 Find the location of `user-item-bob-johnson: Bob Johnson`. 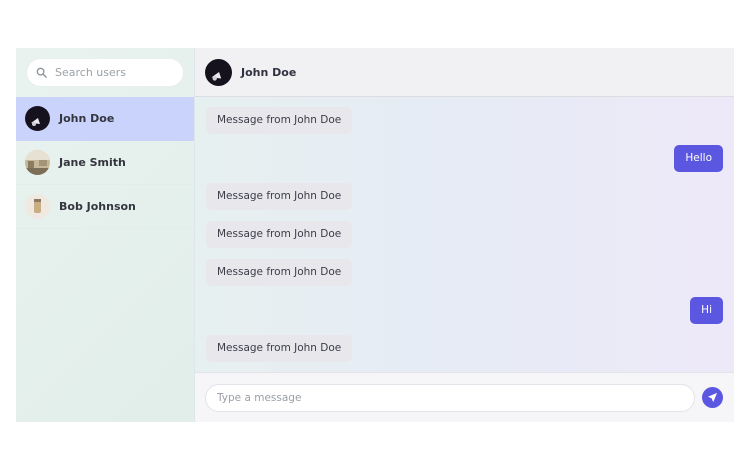

user-item-bob-johnson: Bob Johnson is located at coordinates (105, 207).